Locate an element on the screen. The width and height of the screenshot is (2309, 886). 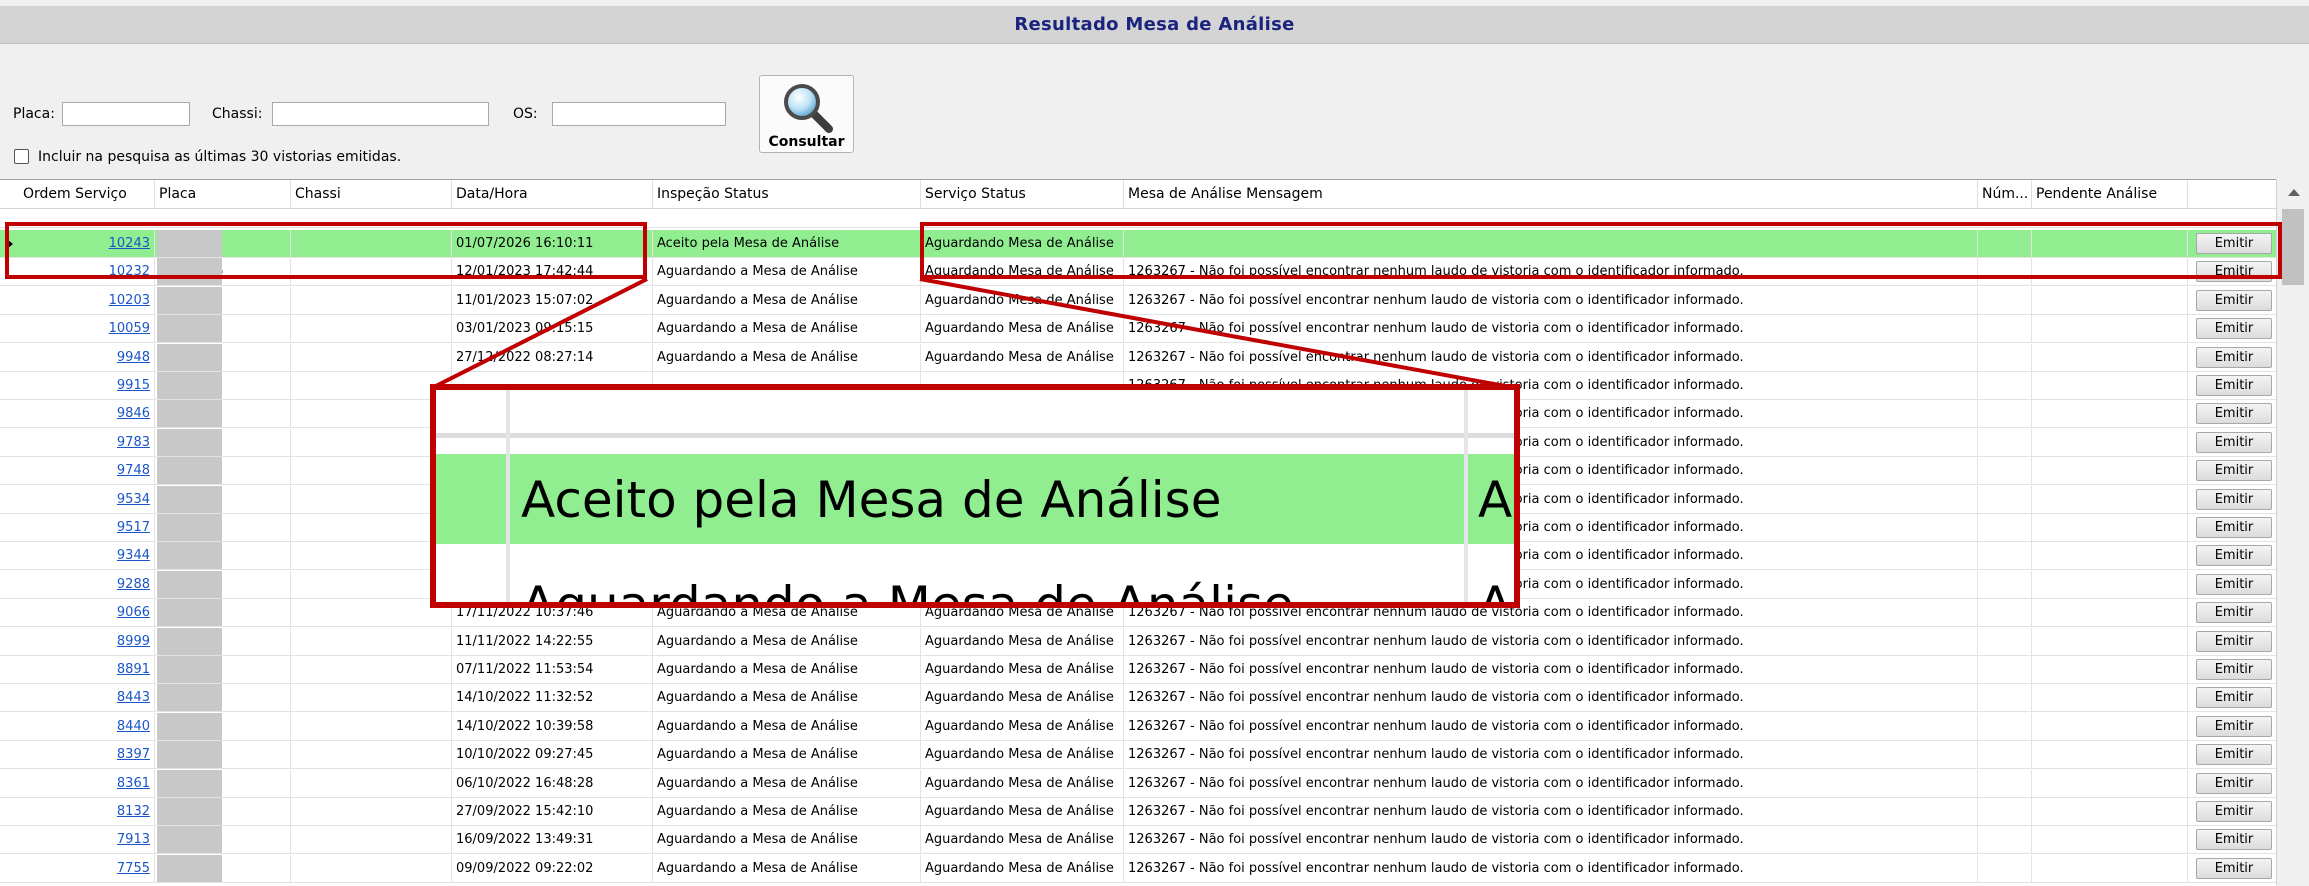
cell-ordem-servico: 9066 is located at coordinates (87, 612).